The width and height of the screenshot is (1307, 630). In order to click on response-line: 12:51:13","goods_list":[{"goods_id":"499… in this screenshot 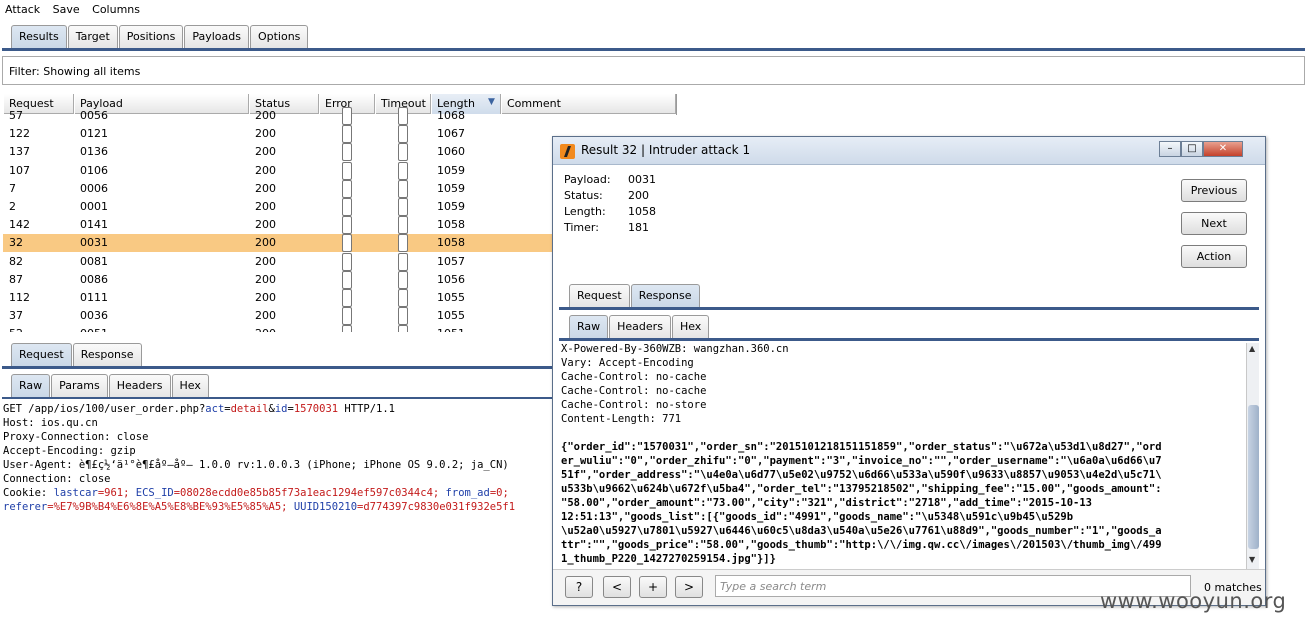, I will do `click(817, 517)`.